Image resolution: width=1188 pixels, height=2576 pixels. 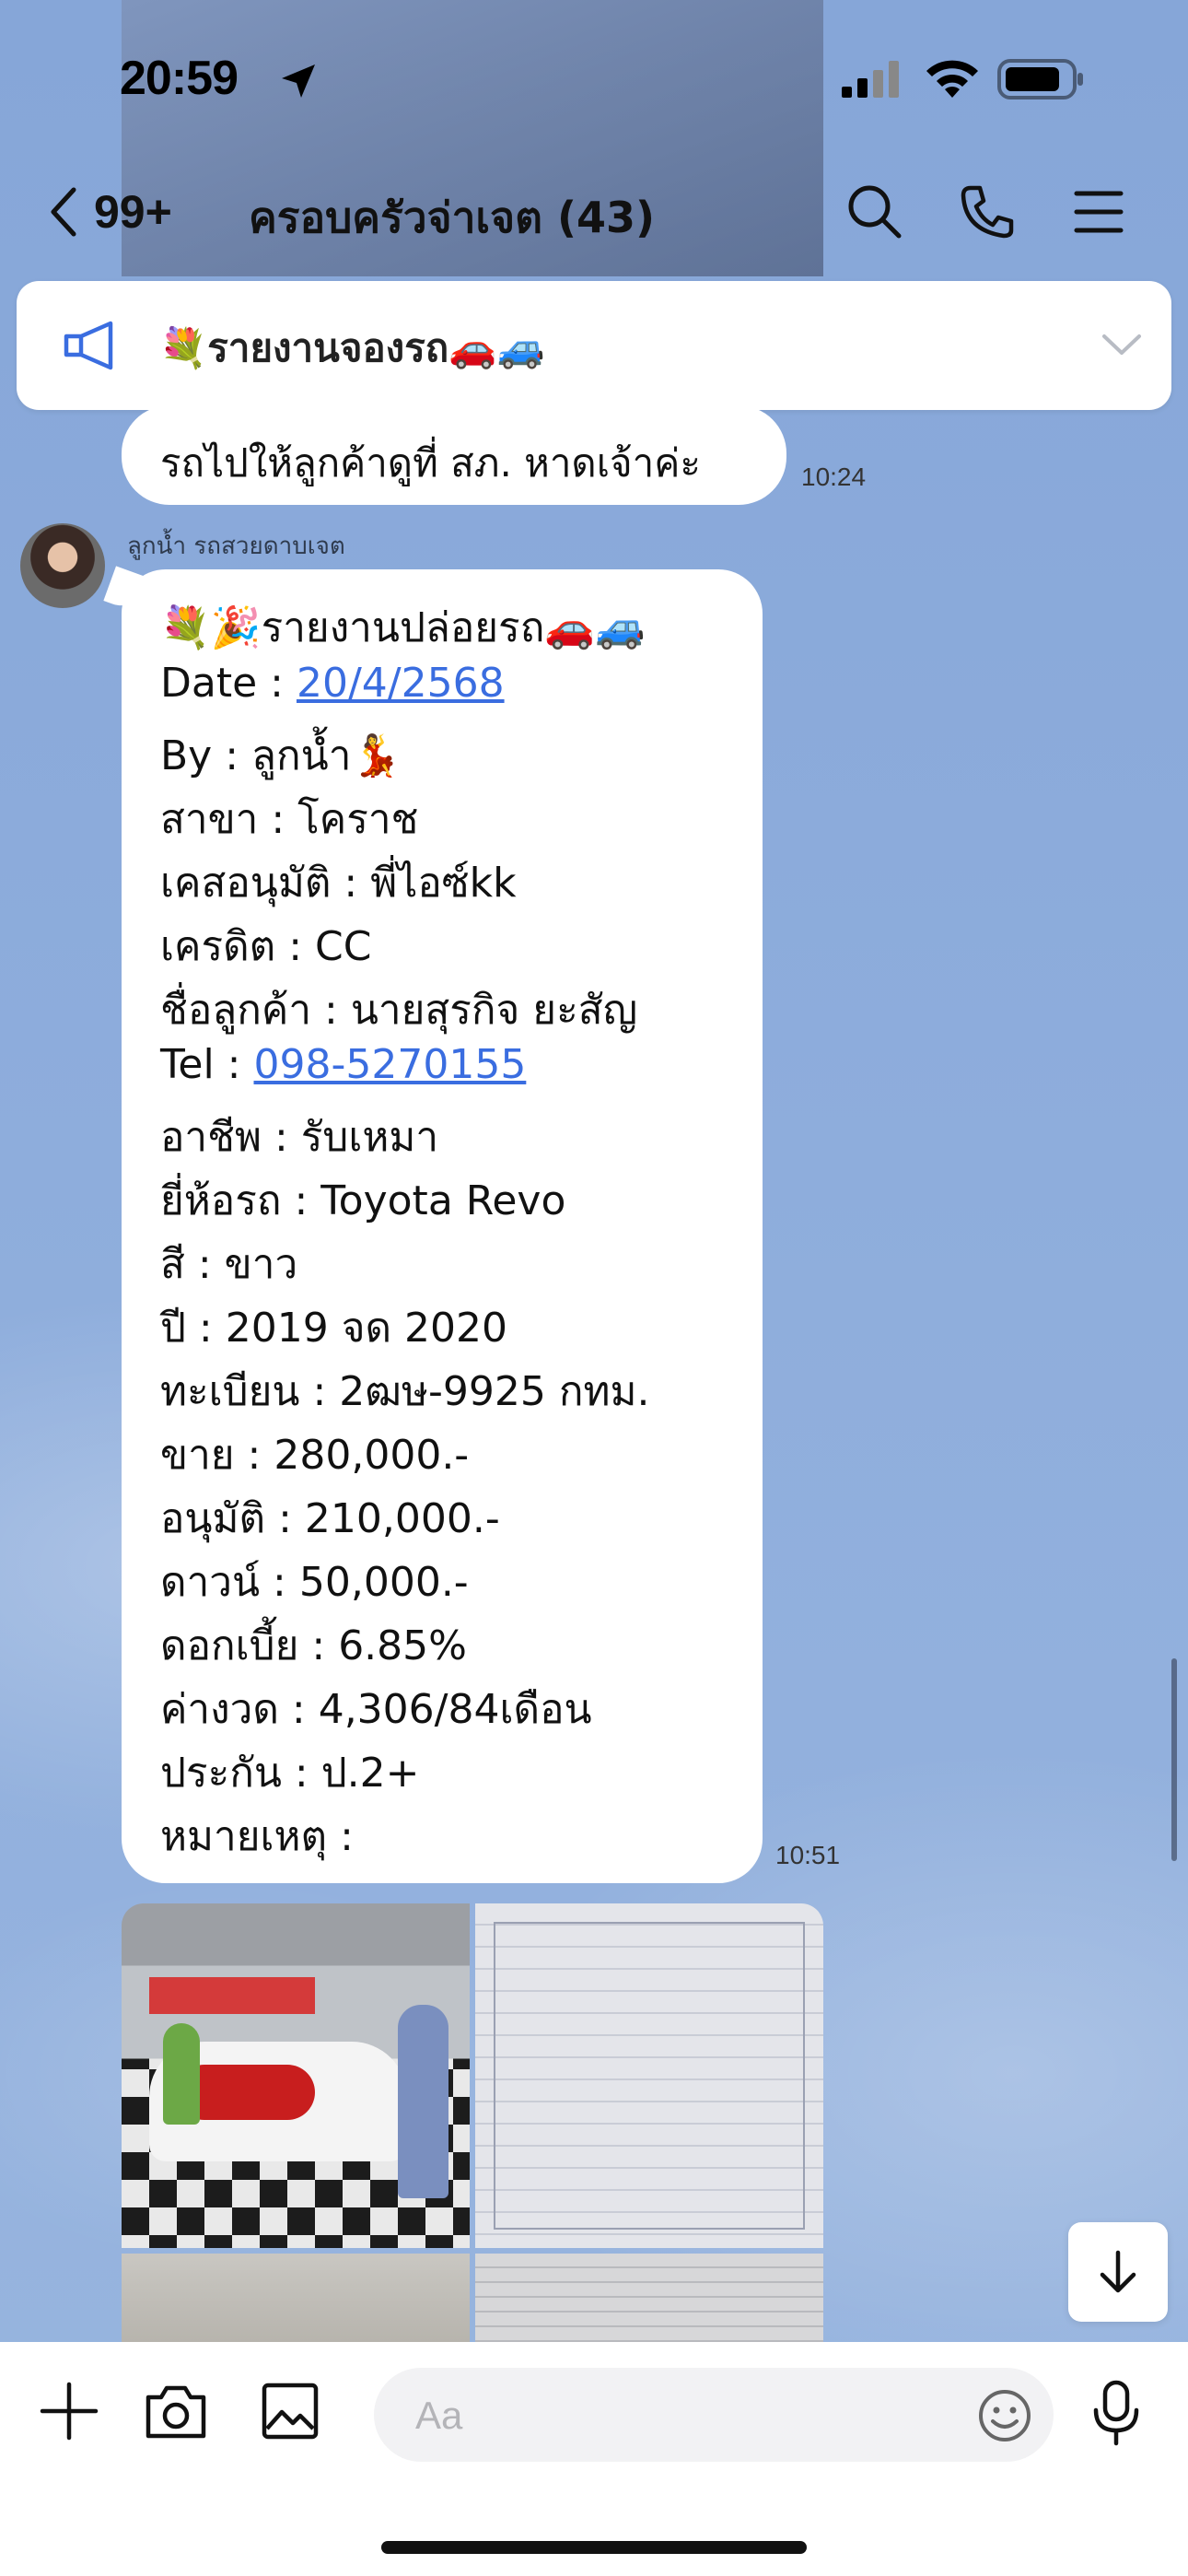 What do you see at coordinates (594, 2547) in the screenshot?
I see `home-indicator` at bounding box center [594, 2547].